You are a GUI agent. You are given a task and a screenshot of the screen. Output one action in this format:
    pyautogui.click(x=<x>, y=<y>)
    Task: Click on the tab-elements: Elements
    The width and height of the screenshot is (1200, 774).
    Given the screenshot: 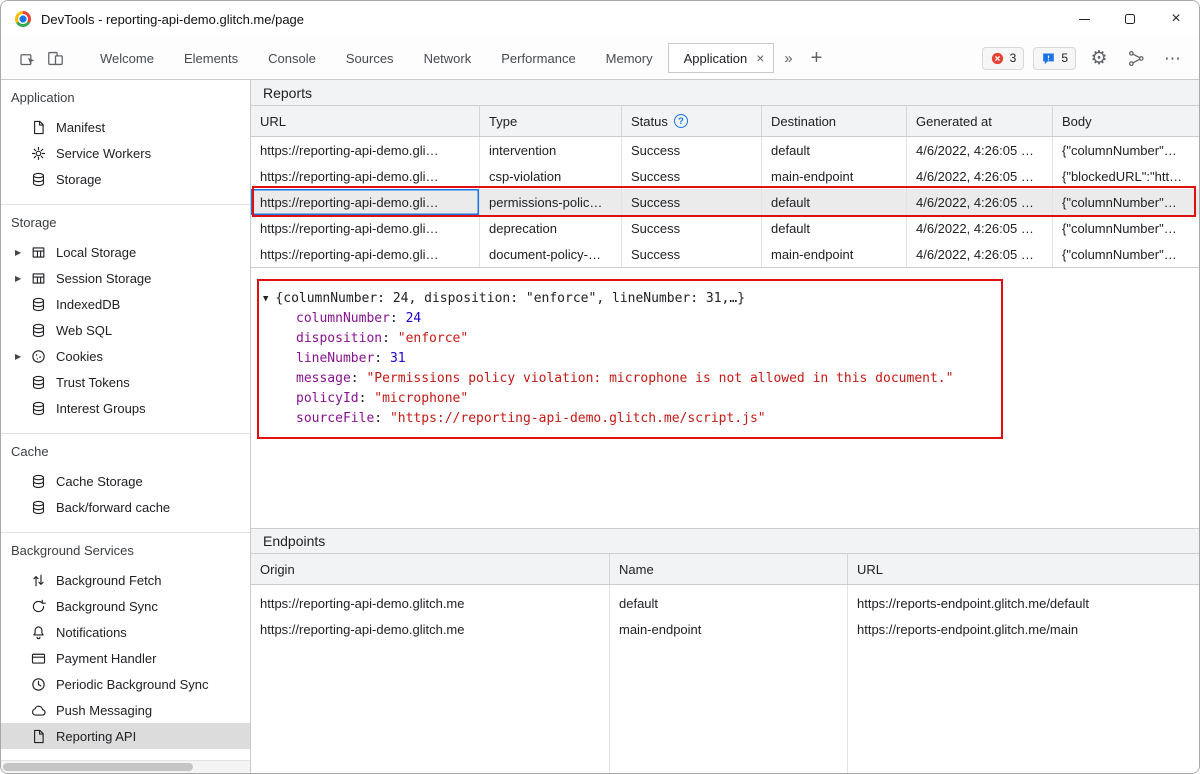 What is the action you would take?
    pyautogui.click(x=211, y=58)
    